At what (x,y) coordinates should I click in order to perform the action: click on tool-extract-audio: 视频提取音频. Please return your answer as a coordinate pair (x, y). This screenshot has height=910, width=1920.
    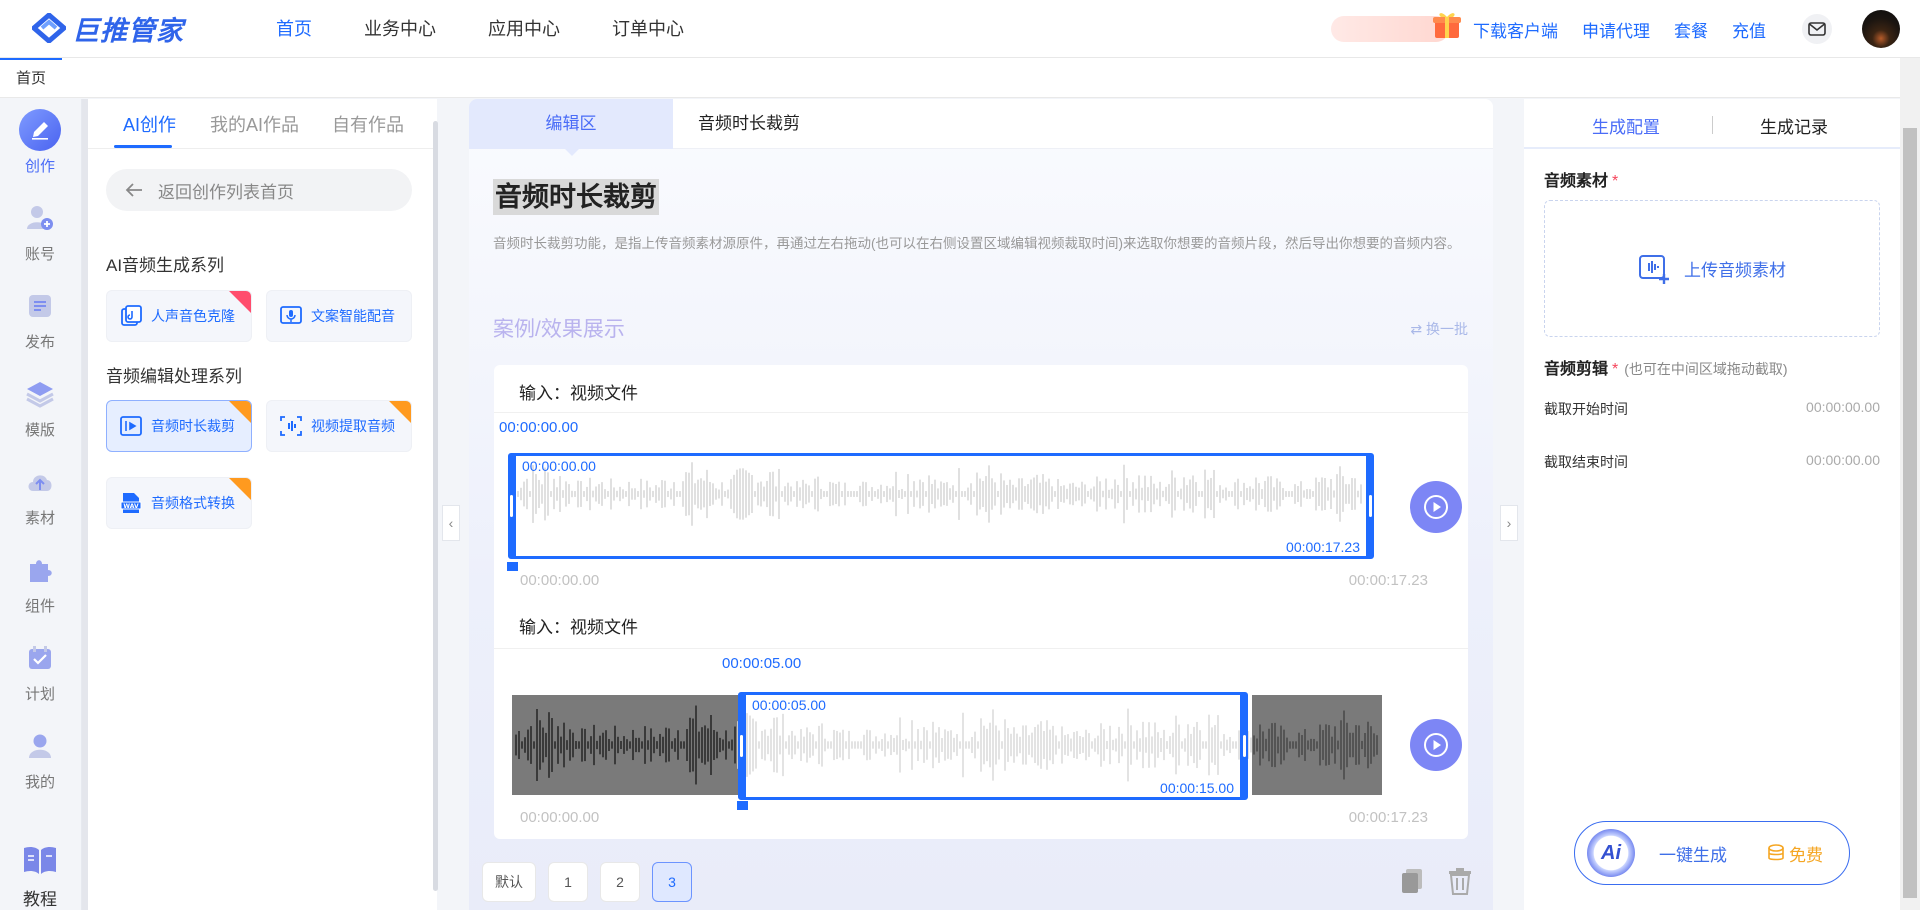
    Looking at the image, I should click on (339, 426).